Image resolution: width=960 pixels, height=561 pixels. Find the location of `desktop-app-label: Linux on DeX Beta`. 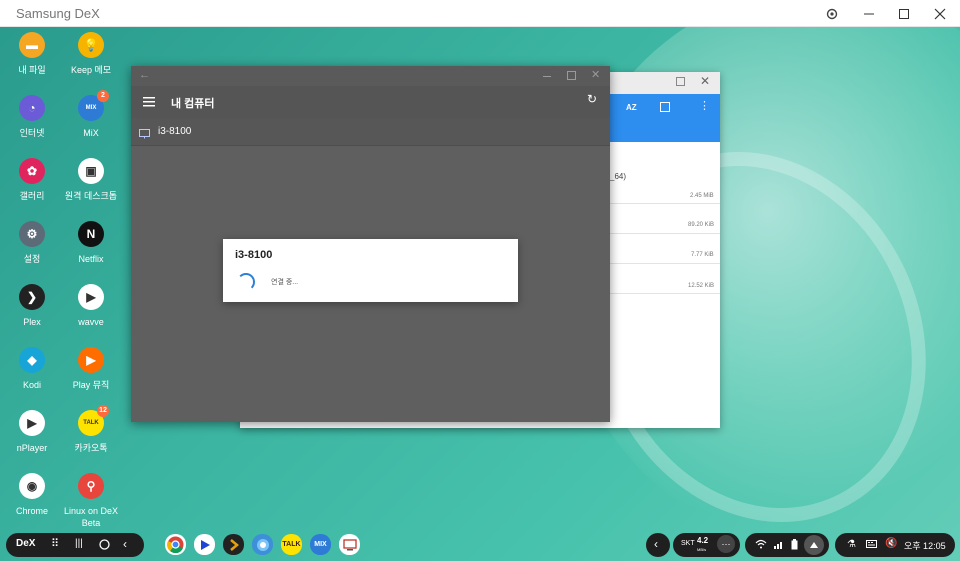

desktop-app-label: Linux on DeX Beta is located at coordinates (91, 517).